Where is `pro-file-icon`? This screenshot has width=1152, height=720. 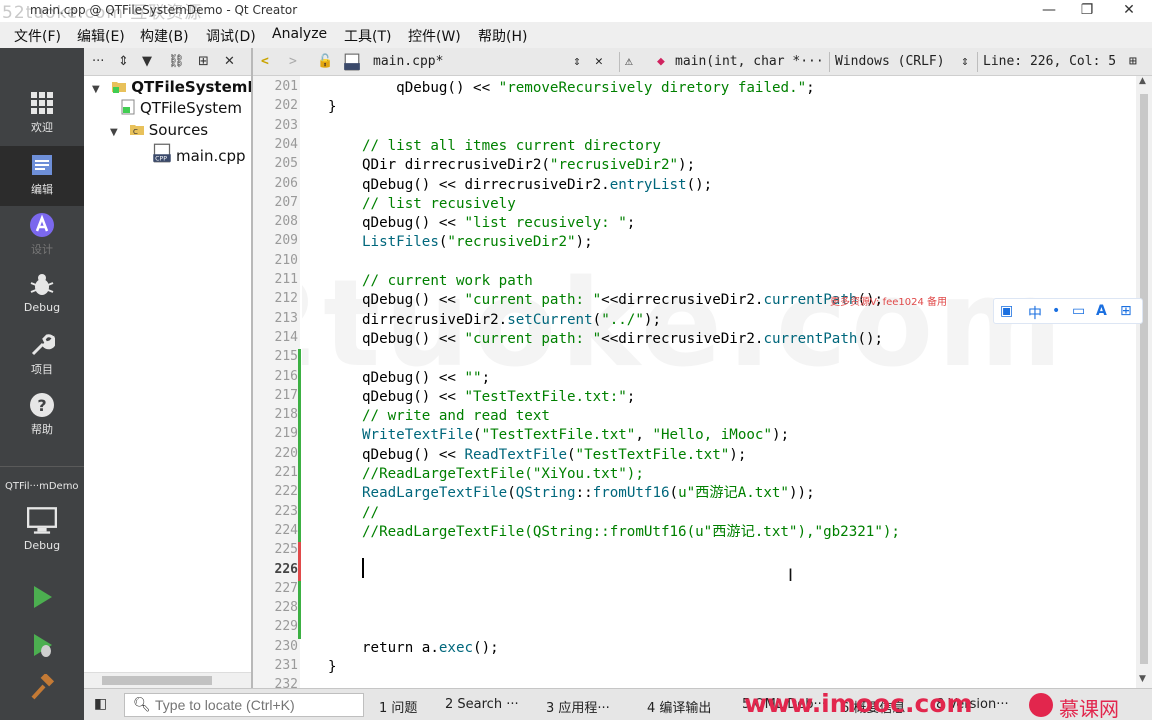 pro-file-icon is located at coordinates (128, 107).